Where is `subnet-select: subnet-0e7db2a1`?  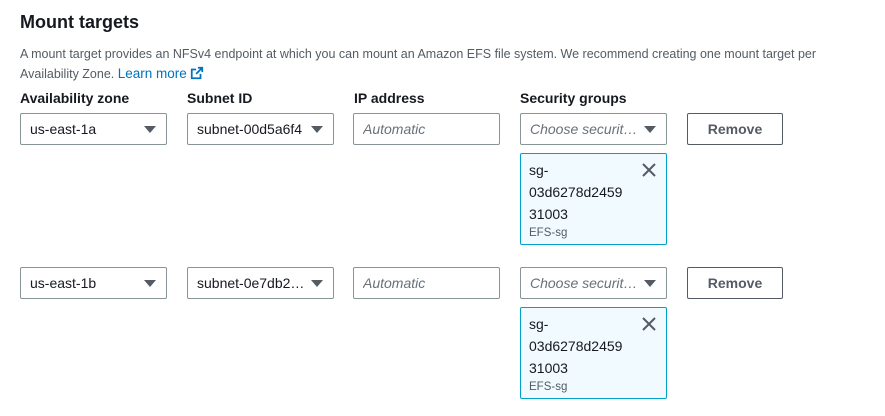 subnet-select: subnet-0e7db2a1 is located at coordinates (260, 283).